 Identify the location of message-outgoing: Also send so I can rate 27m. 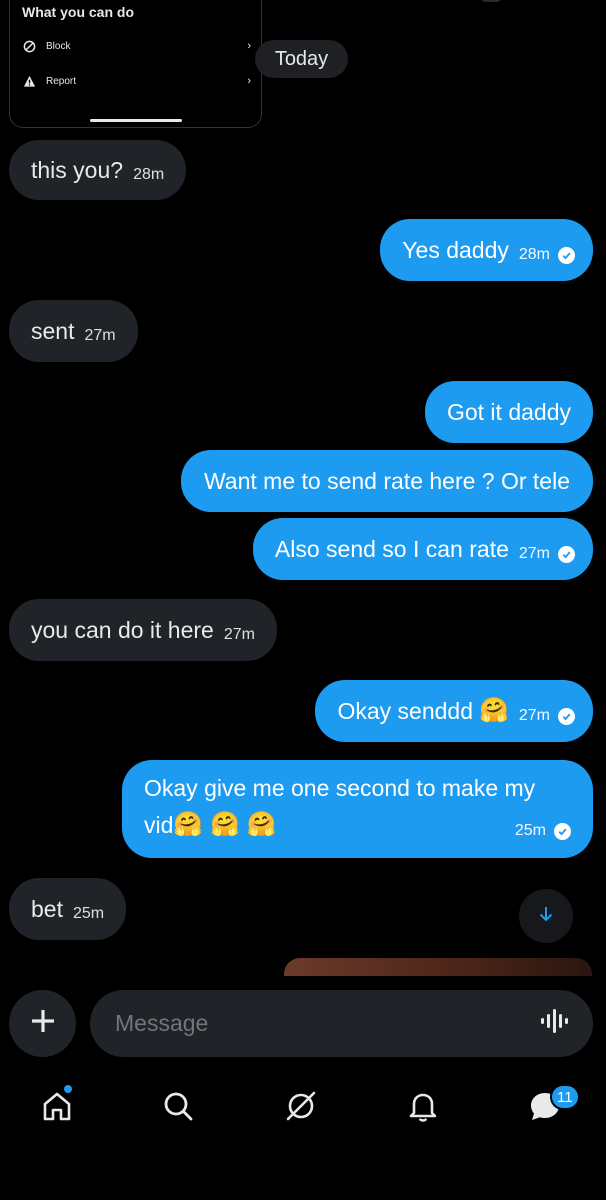
(422, 549).